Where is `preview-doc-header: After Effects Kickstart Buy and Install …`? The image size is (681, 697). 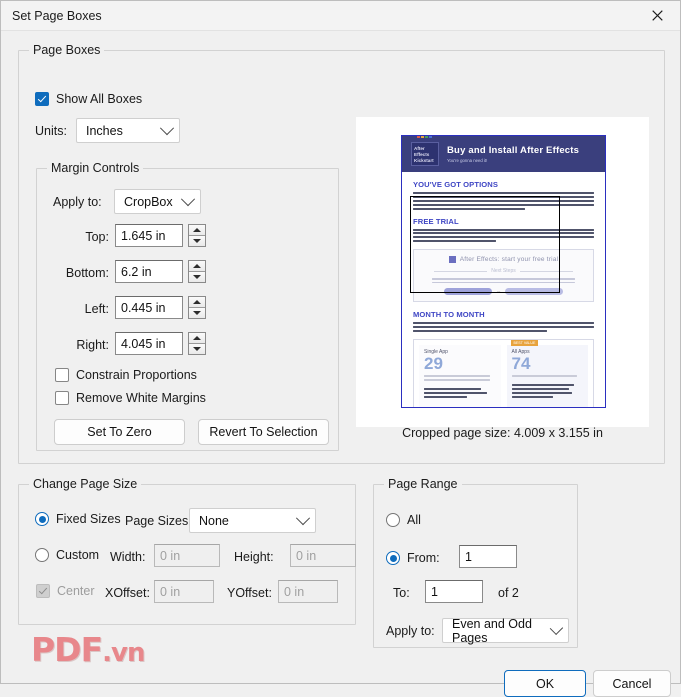 preview-doc-header: After Effects Kickstart Buy and Install … is located at coordinates (503, 154).